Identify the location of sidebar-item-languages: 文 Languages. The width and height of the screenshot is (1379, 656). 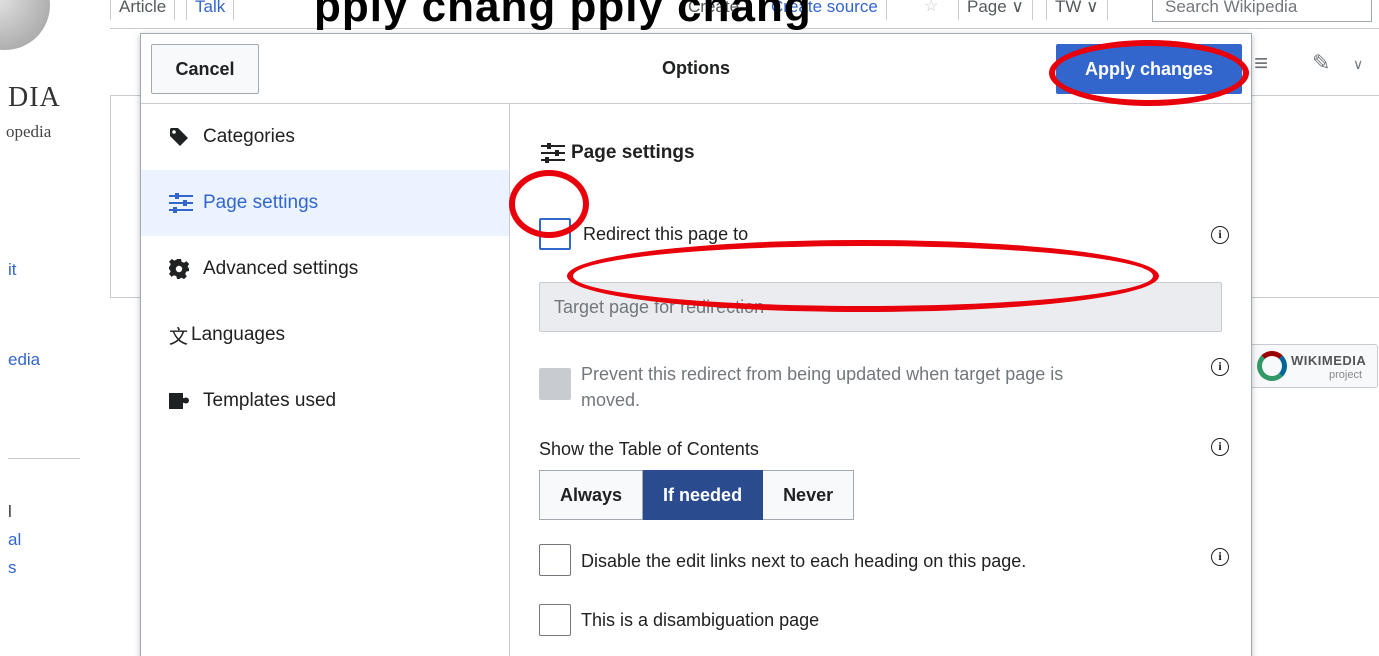
(325, 335).